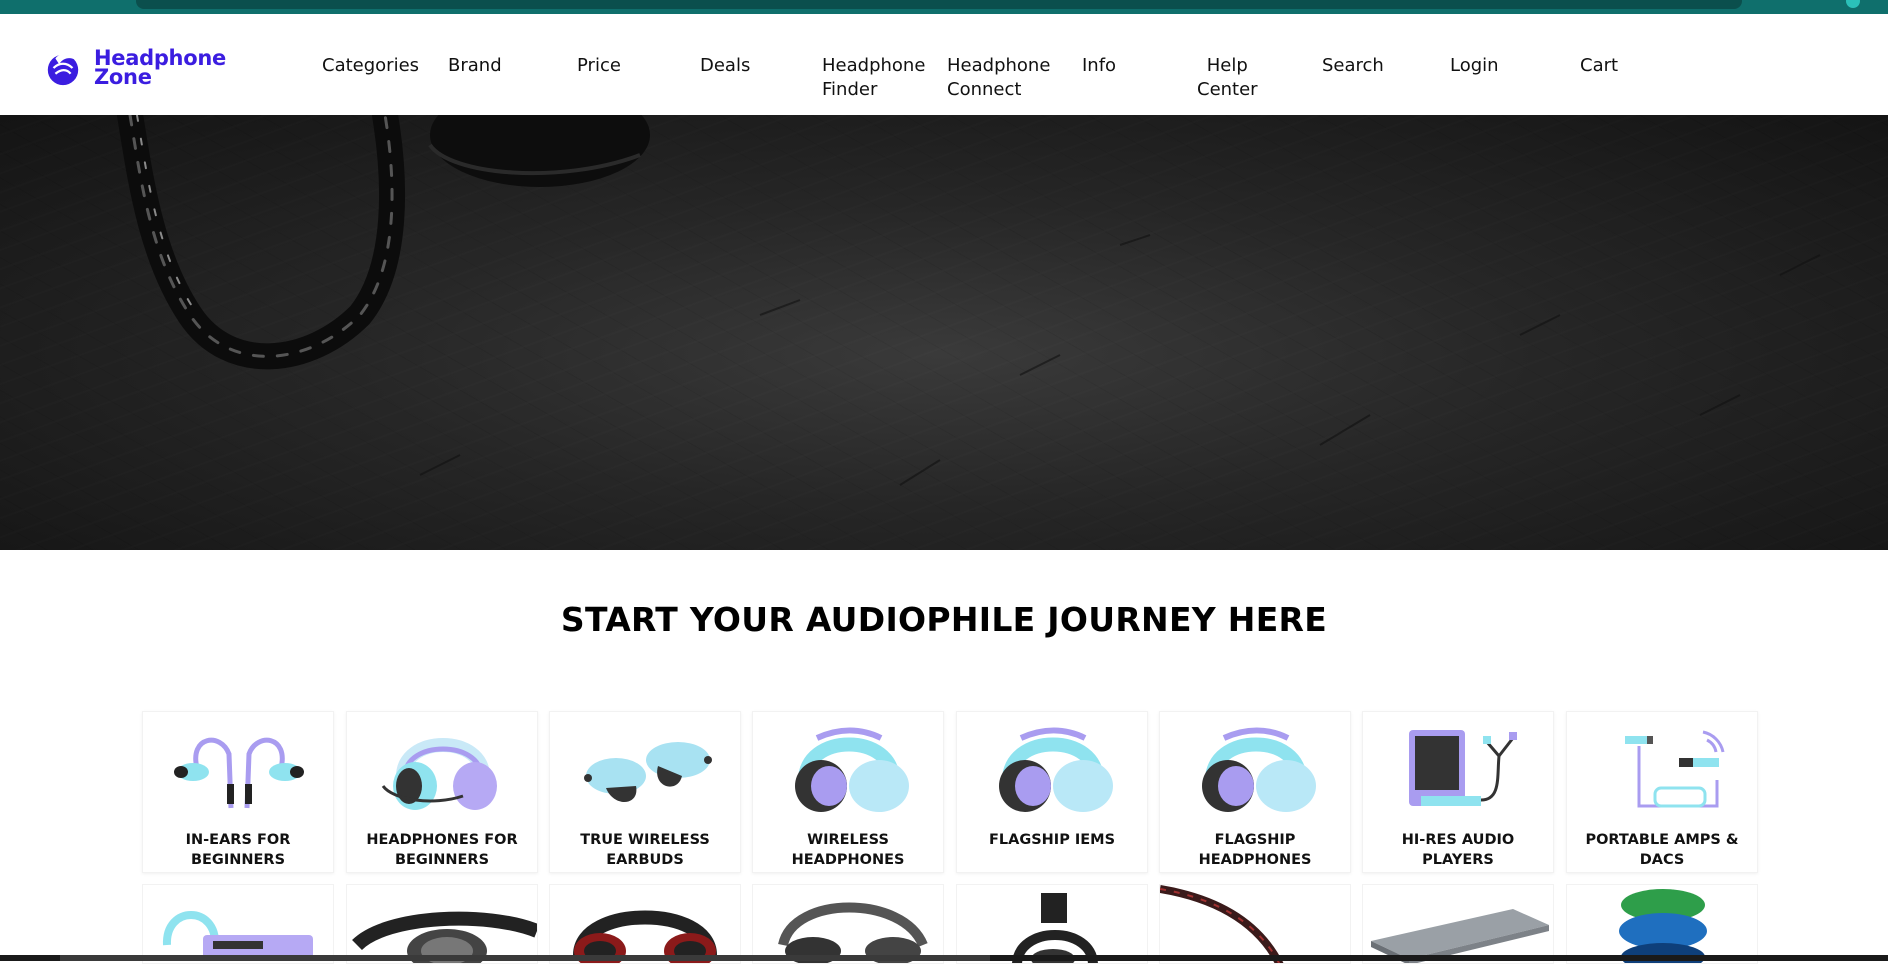  I want to click on category-card-headphones-beginners: HEADPHONES FOR BEGINNERS, so click(442, 792).